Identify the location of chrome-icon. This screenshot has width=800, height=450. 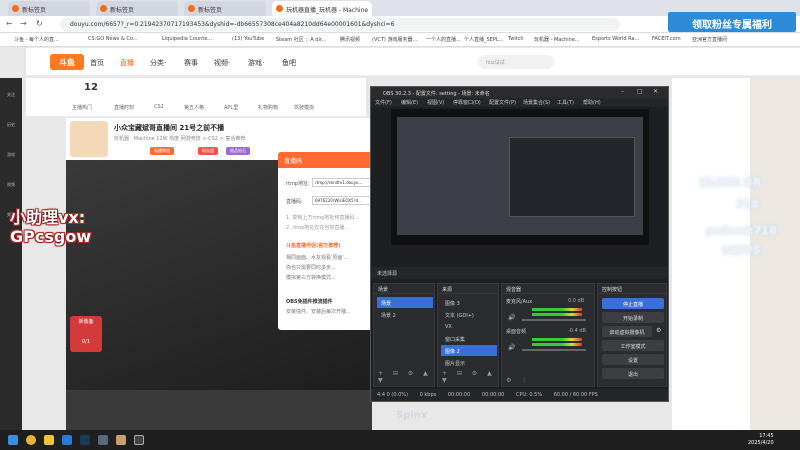
(31, 440).